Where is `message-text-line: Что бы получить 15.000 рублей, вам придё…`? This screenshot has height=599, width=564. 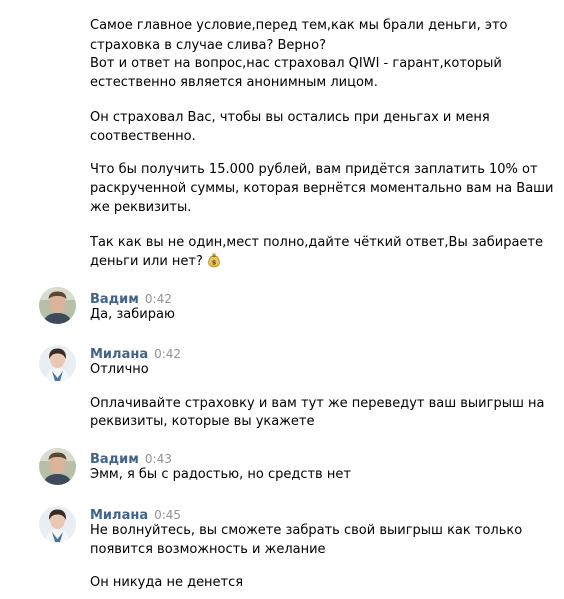 message-text-line: Что бы получить 15.000 рублей, вам придё… is located at coordinates (314, 169).